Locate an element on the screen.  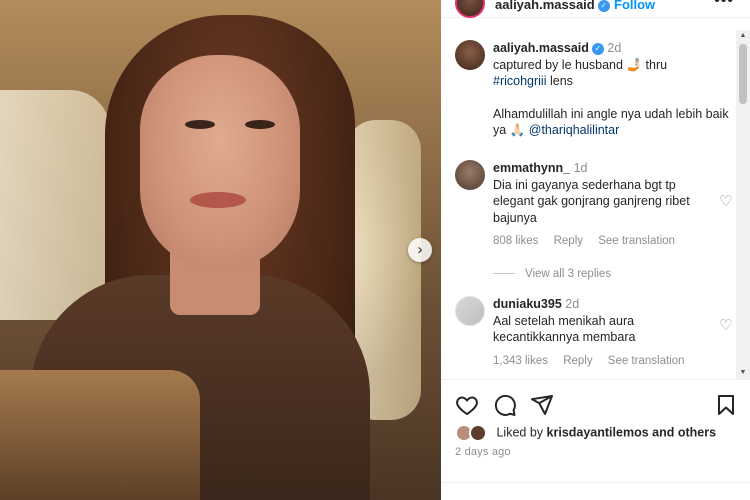
caption-emoji: 🤳🏻 is located at coordinates (634, 64).